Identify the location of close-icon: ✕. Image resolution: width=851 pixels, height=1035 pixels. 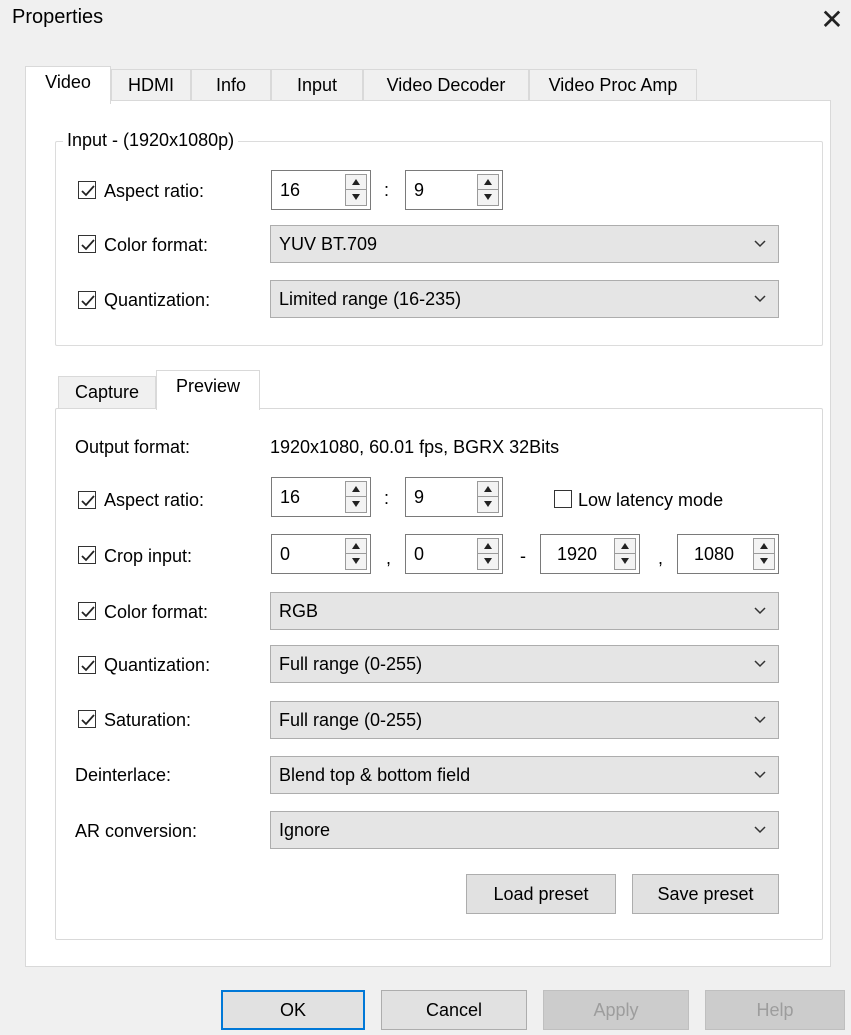
(832, 20).